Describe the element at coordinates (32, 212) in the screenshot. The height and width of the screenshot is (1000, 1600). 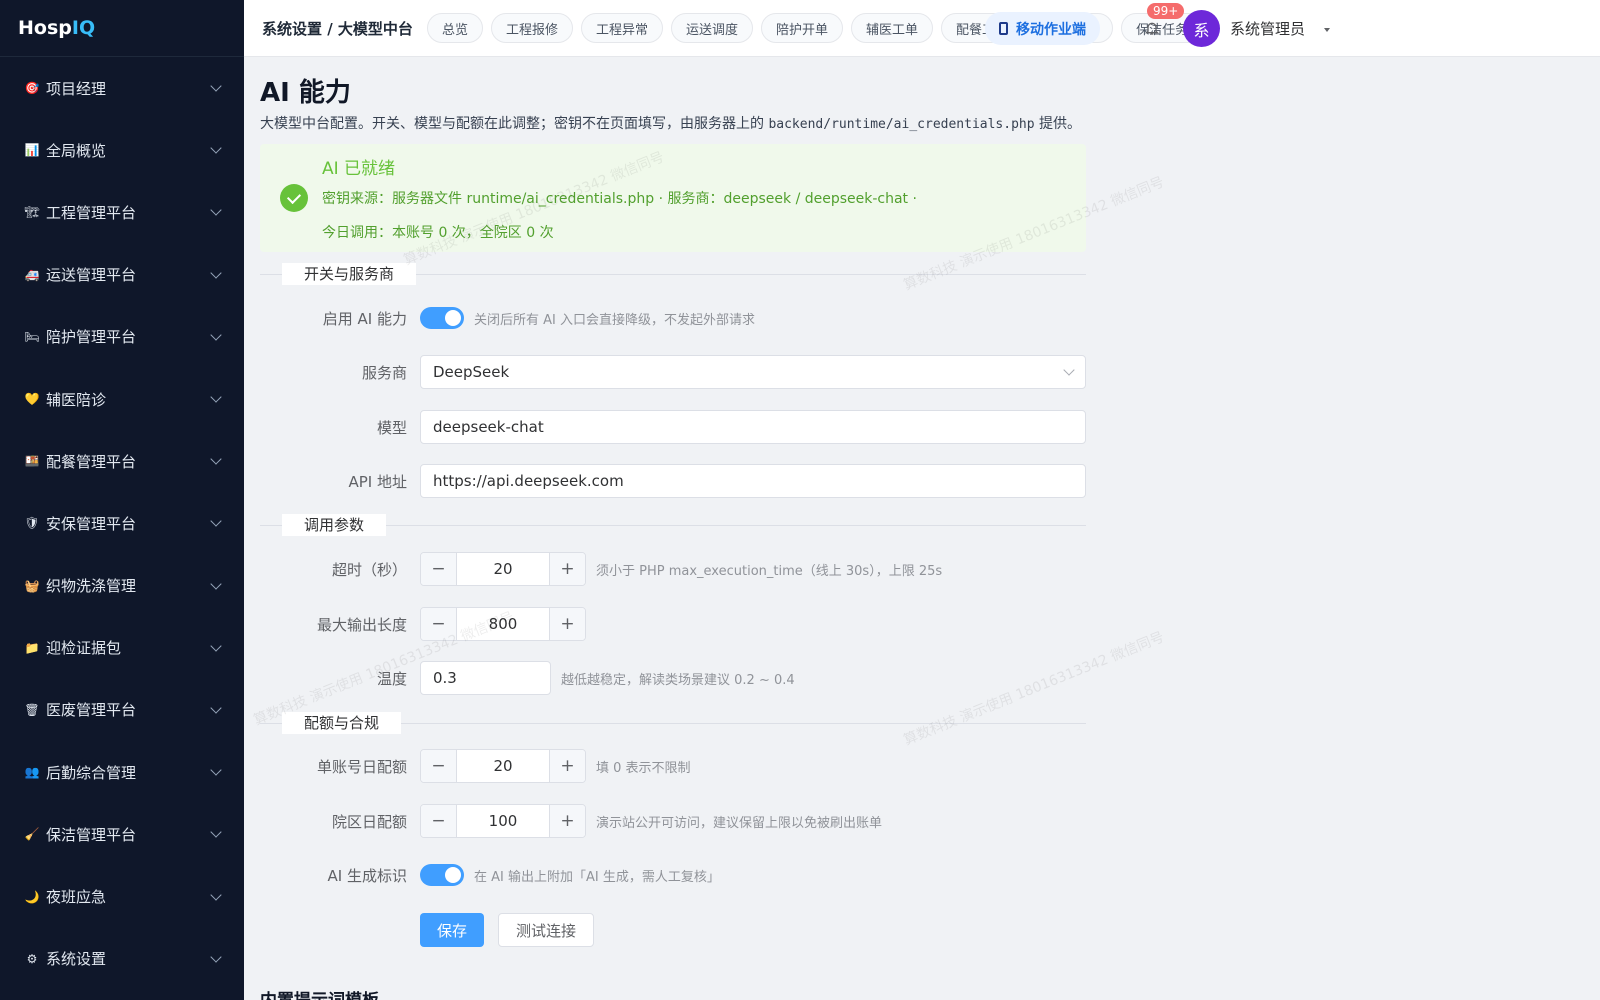
I see `menu-item-icon: 🏗` at that location.